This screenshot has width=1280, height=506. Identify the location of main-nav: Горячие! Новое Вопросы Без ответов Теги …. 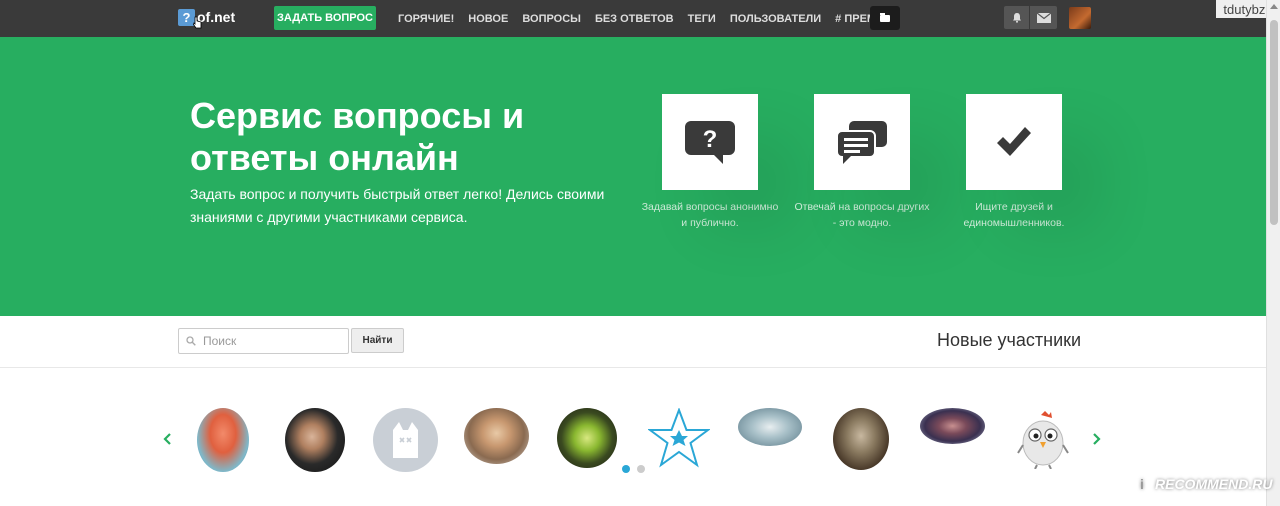
(652, 18).